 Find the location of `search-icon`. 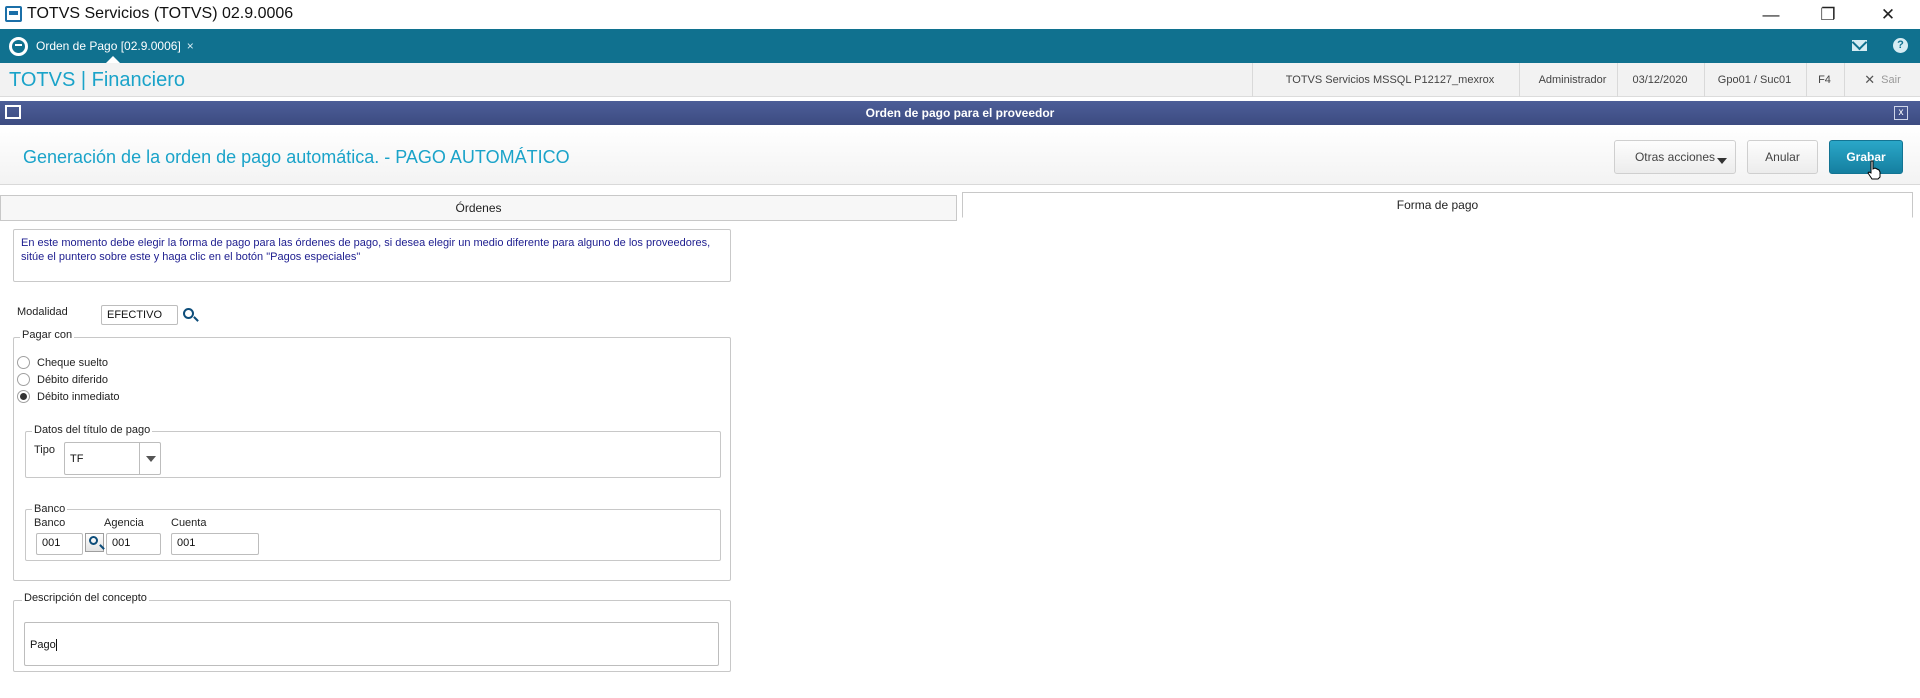

search-icon is located at coordinates (93, 540).